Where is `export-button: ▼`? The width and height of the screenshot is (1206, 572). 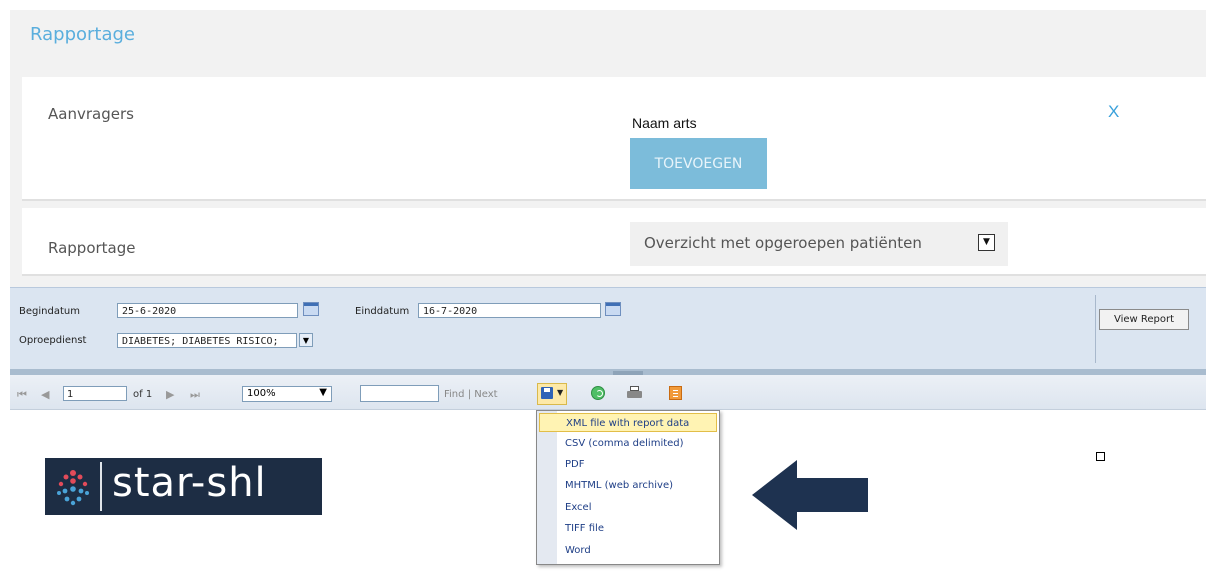 export-button: ▼ is located at coordinates (552, 394).